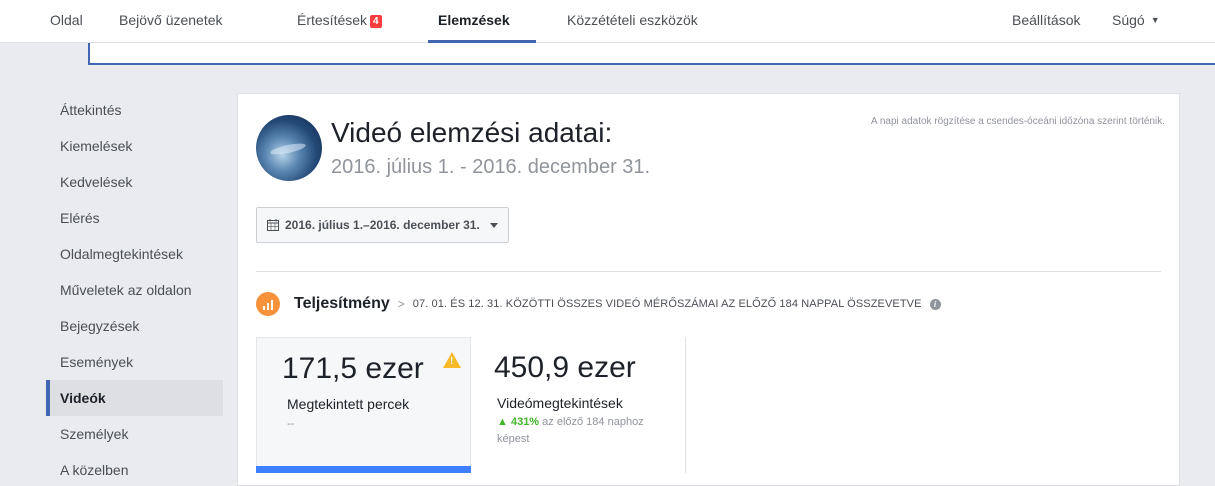 This screenshot has width=1215, height=486. Describe the element at coordinates (935, 304) in the screenshot. I see `info-icon: i` at that location.